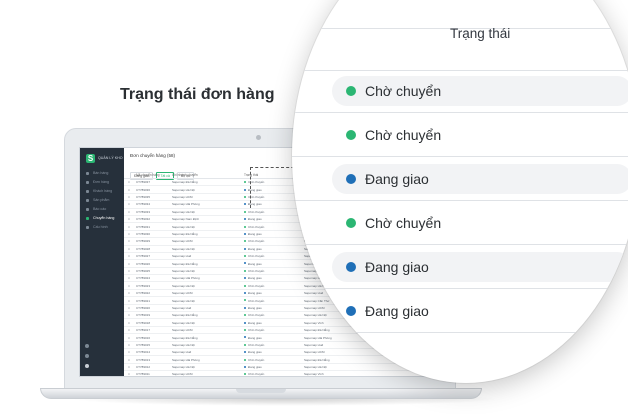  I want to click on lens-status-header: Trạng thái, so click(480, 33).